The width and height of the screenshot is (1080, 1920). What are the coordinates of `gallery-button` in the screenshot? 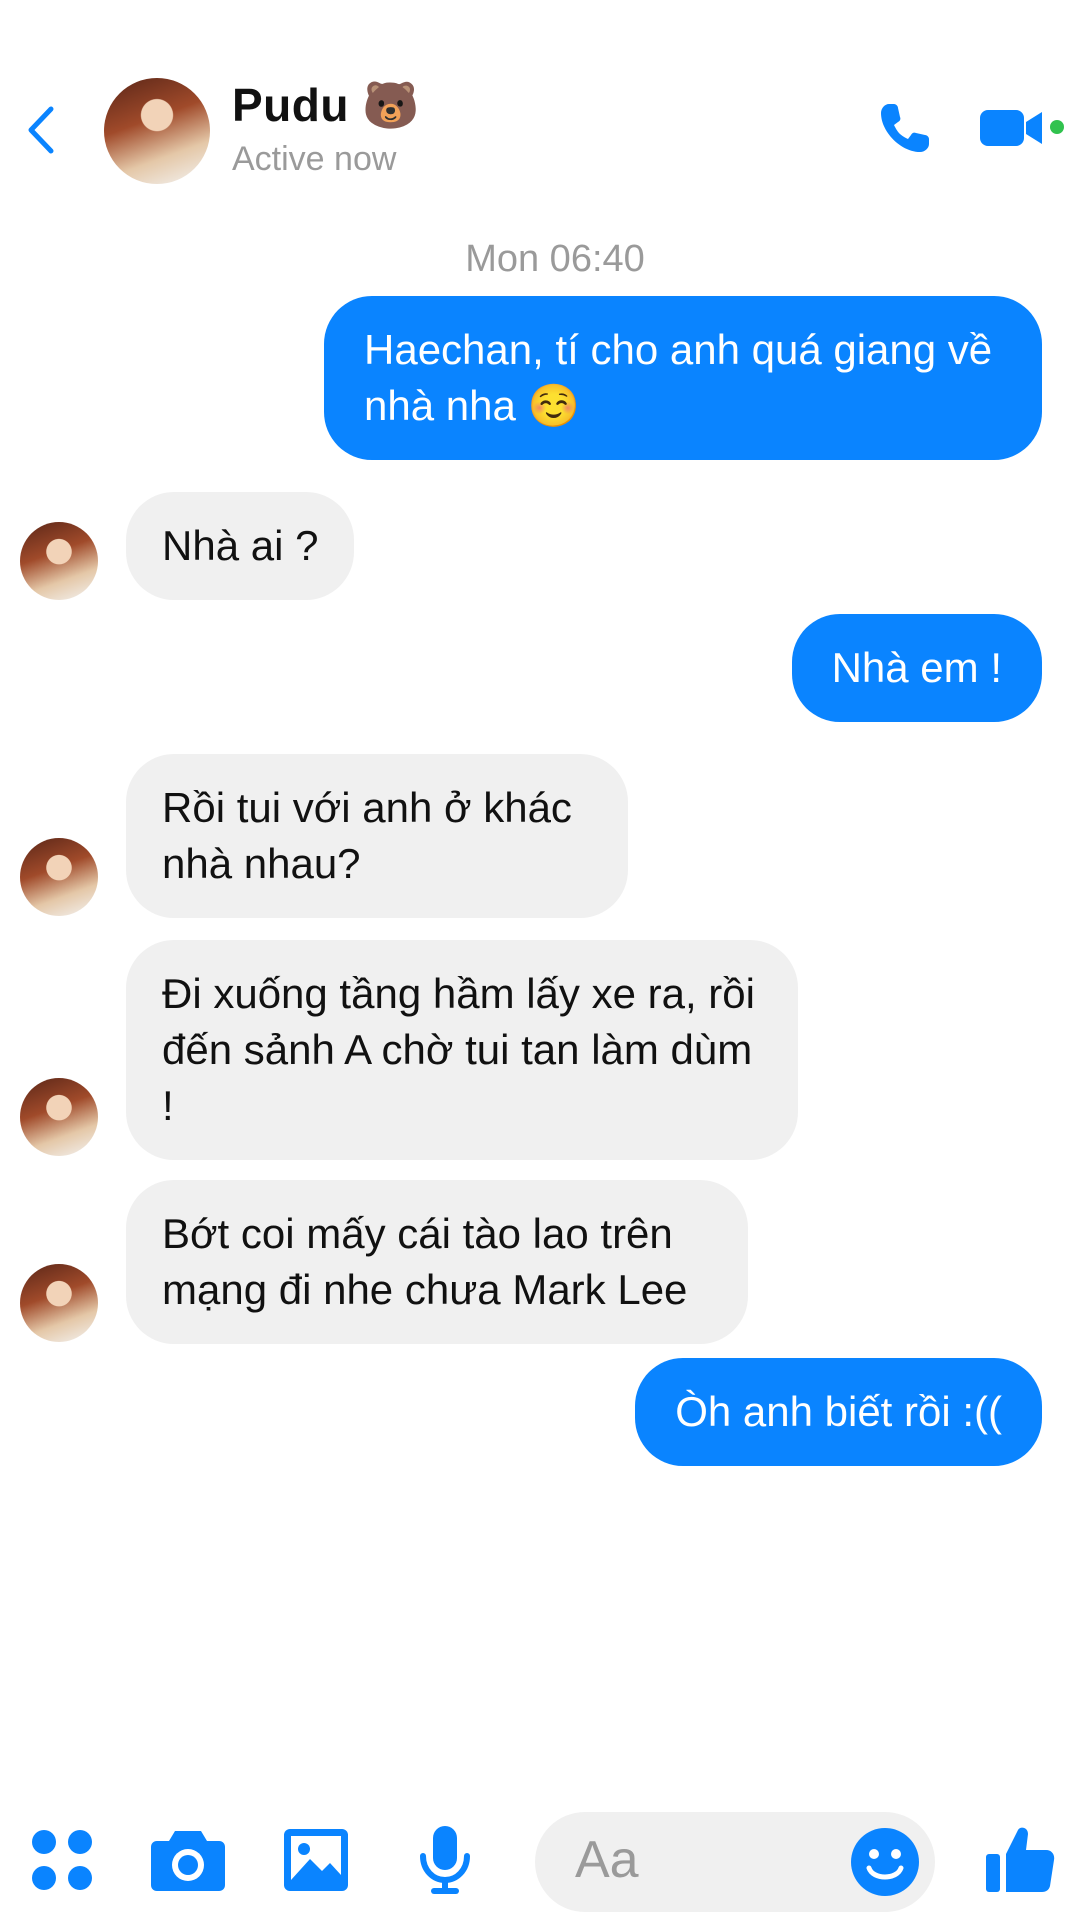 It's located at (316, 1860).